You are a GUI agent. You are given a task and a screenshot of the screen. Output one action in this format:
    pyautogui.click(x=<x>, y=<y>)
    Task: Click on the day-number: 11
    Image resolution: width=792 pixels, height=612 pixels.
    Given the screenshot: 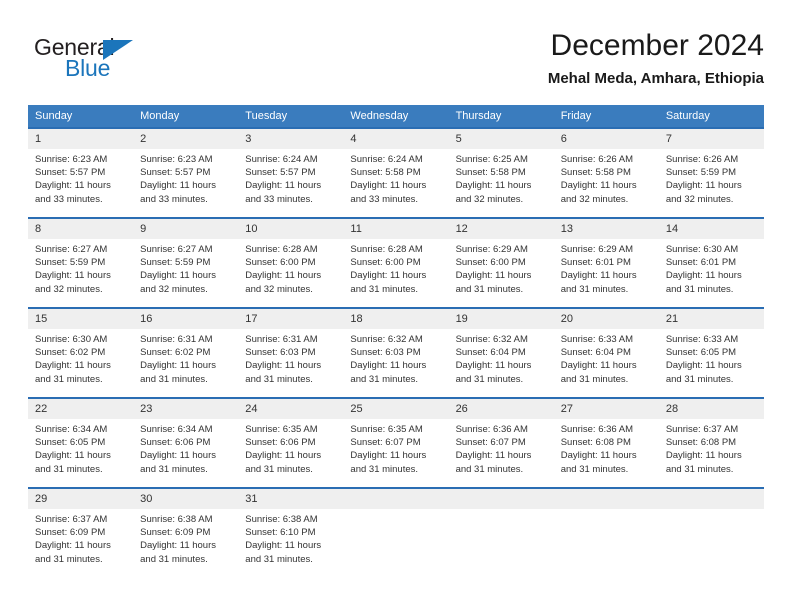 What is the action you would take?
    pyautogui.click(x=396, y=229)
    